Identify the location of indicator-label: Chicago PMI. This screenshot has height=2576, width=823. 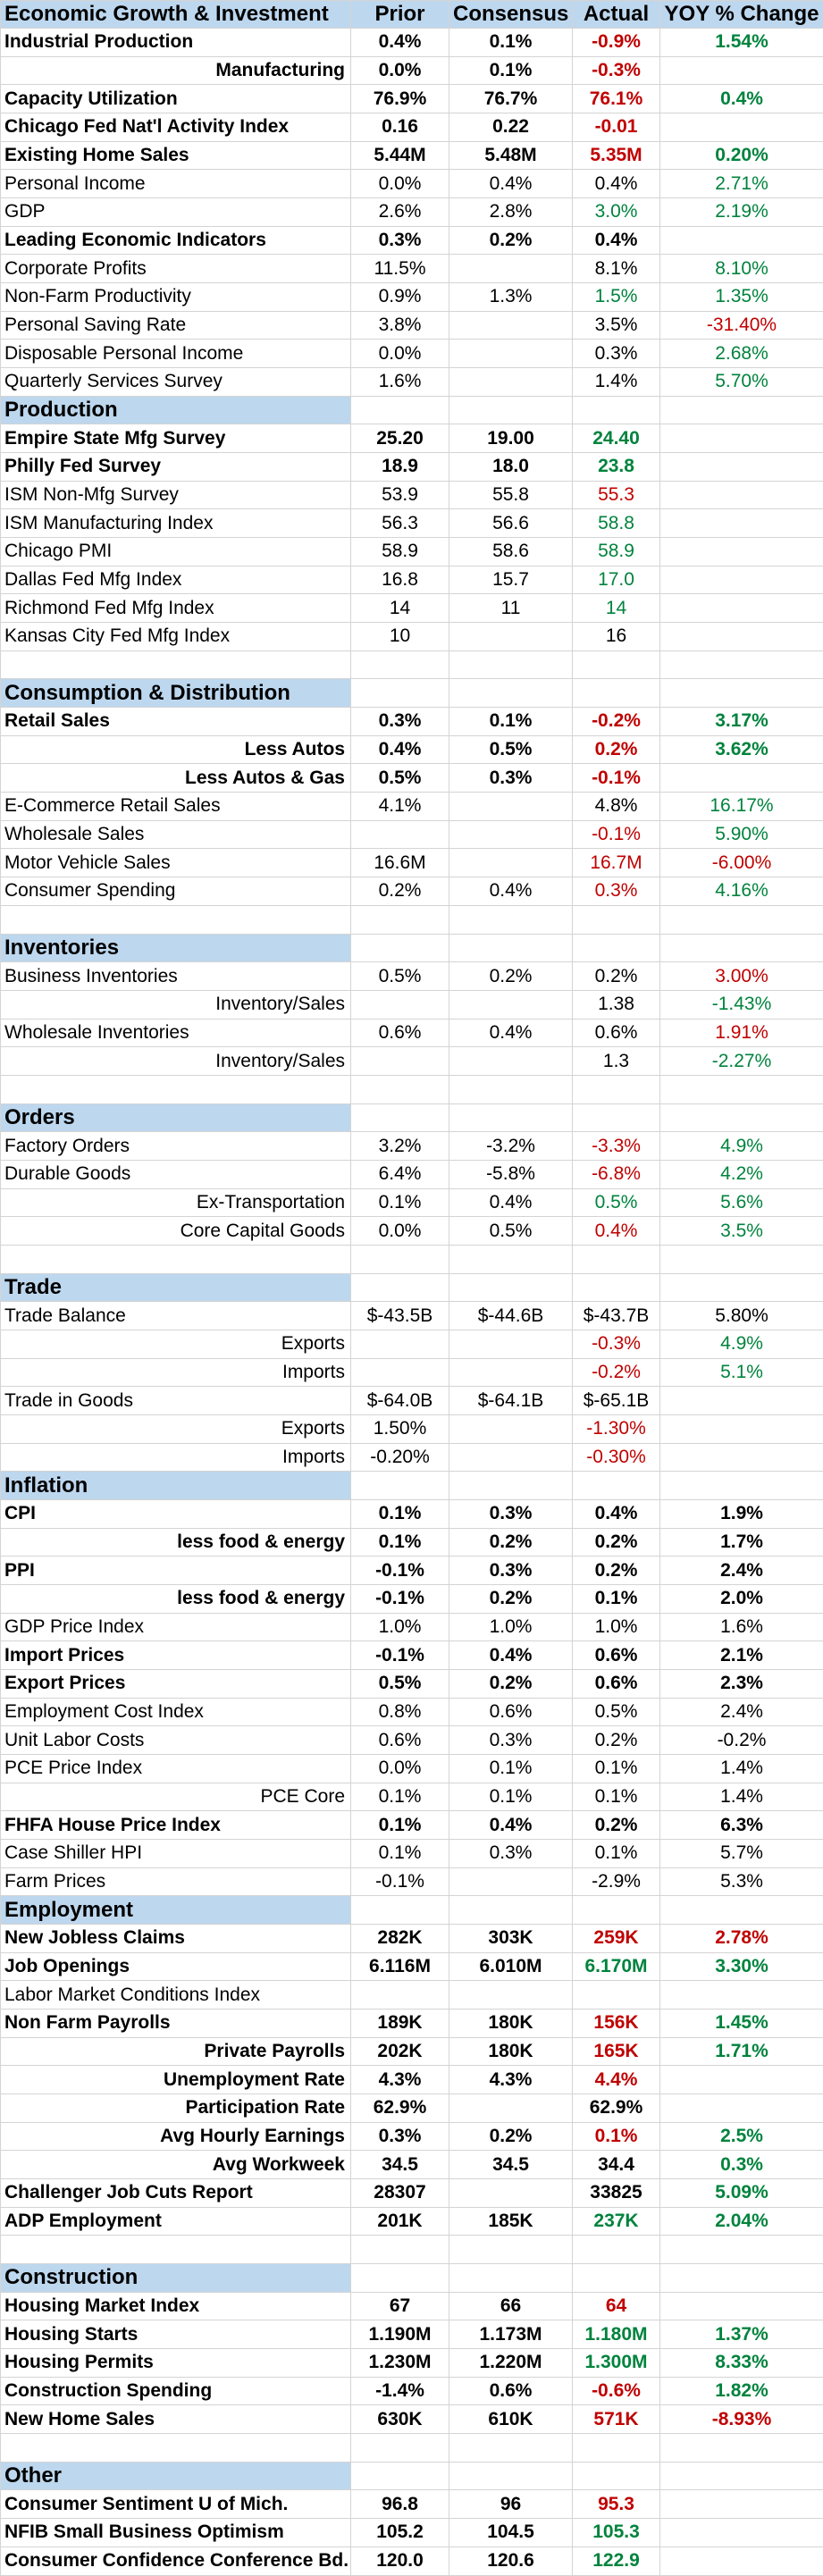
(175, 551).